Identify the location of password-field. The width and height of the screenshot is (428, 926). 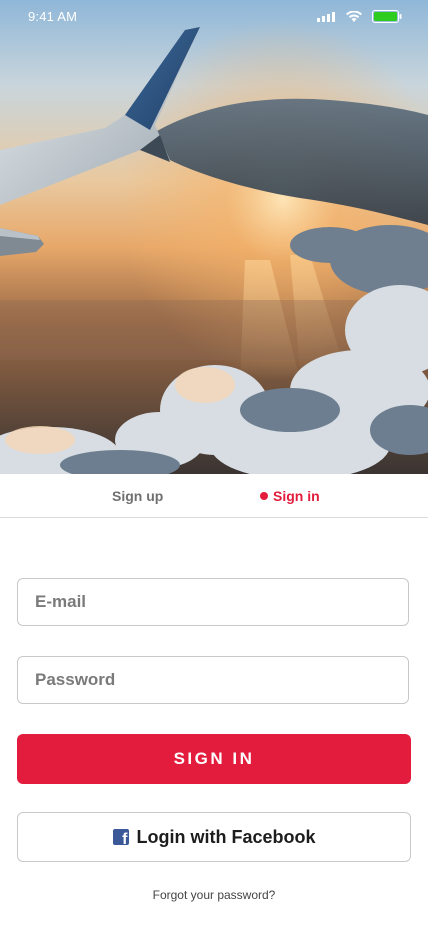
(213, 680).